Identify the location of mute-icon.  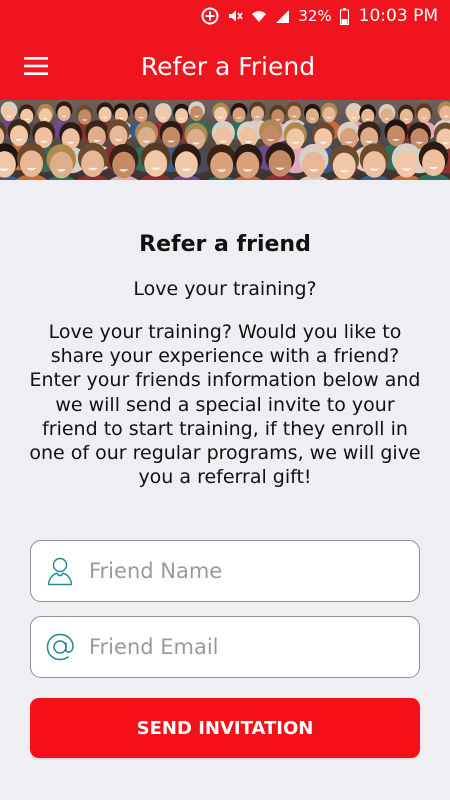
(235, 16).